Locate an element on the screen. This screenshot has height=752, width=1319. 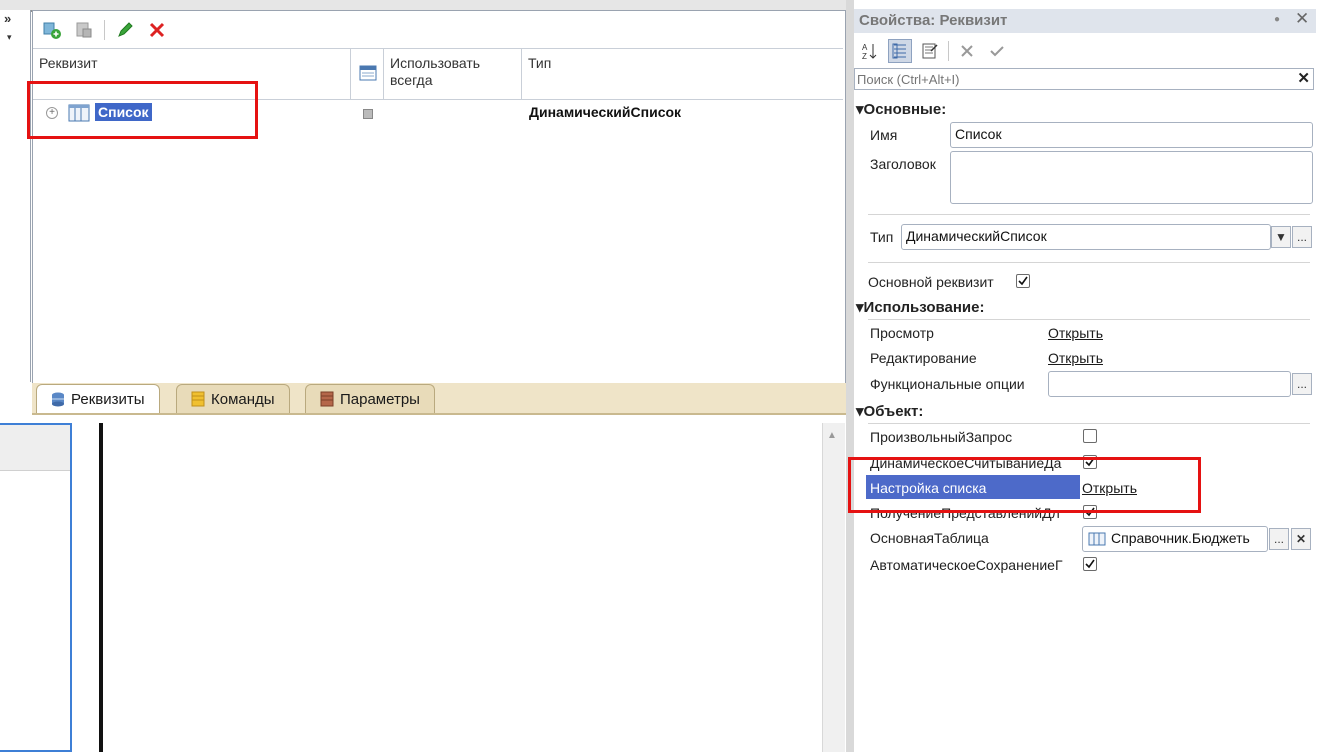
type-label: Тип is located at coordinates (882, 237).